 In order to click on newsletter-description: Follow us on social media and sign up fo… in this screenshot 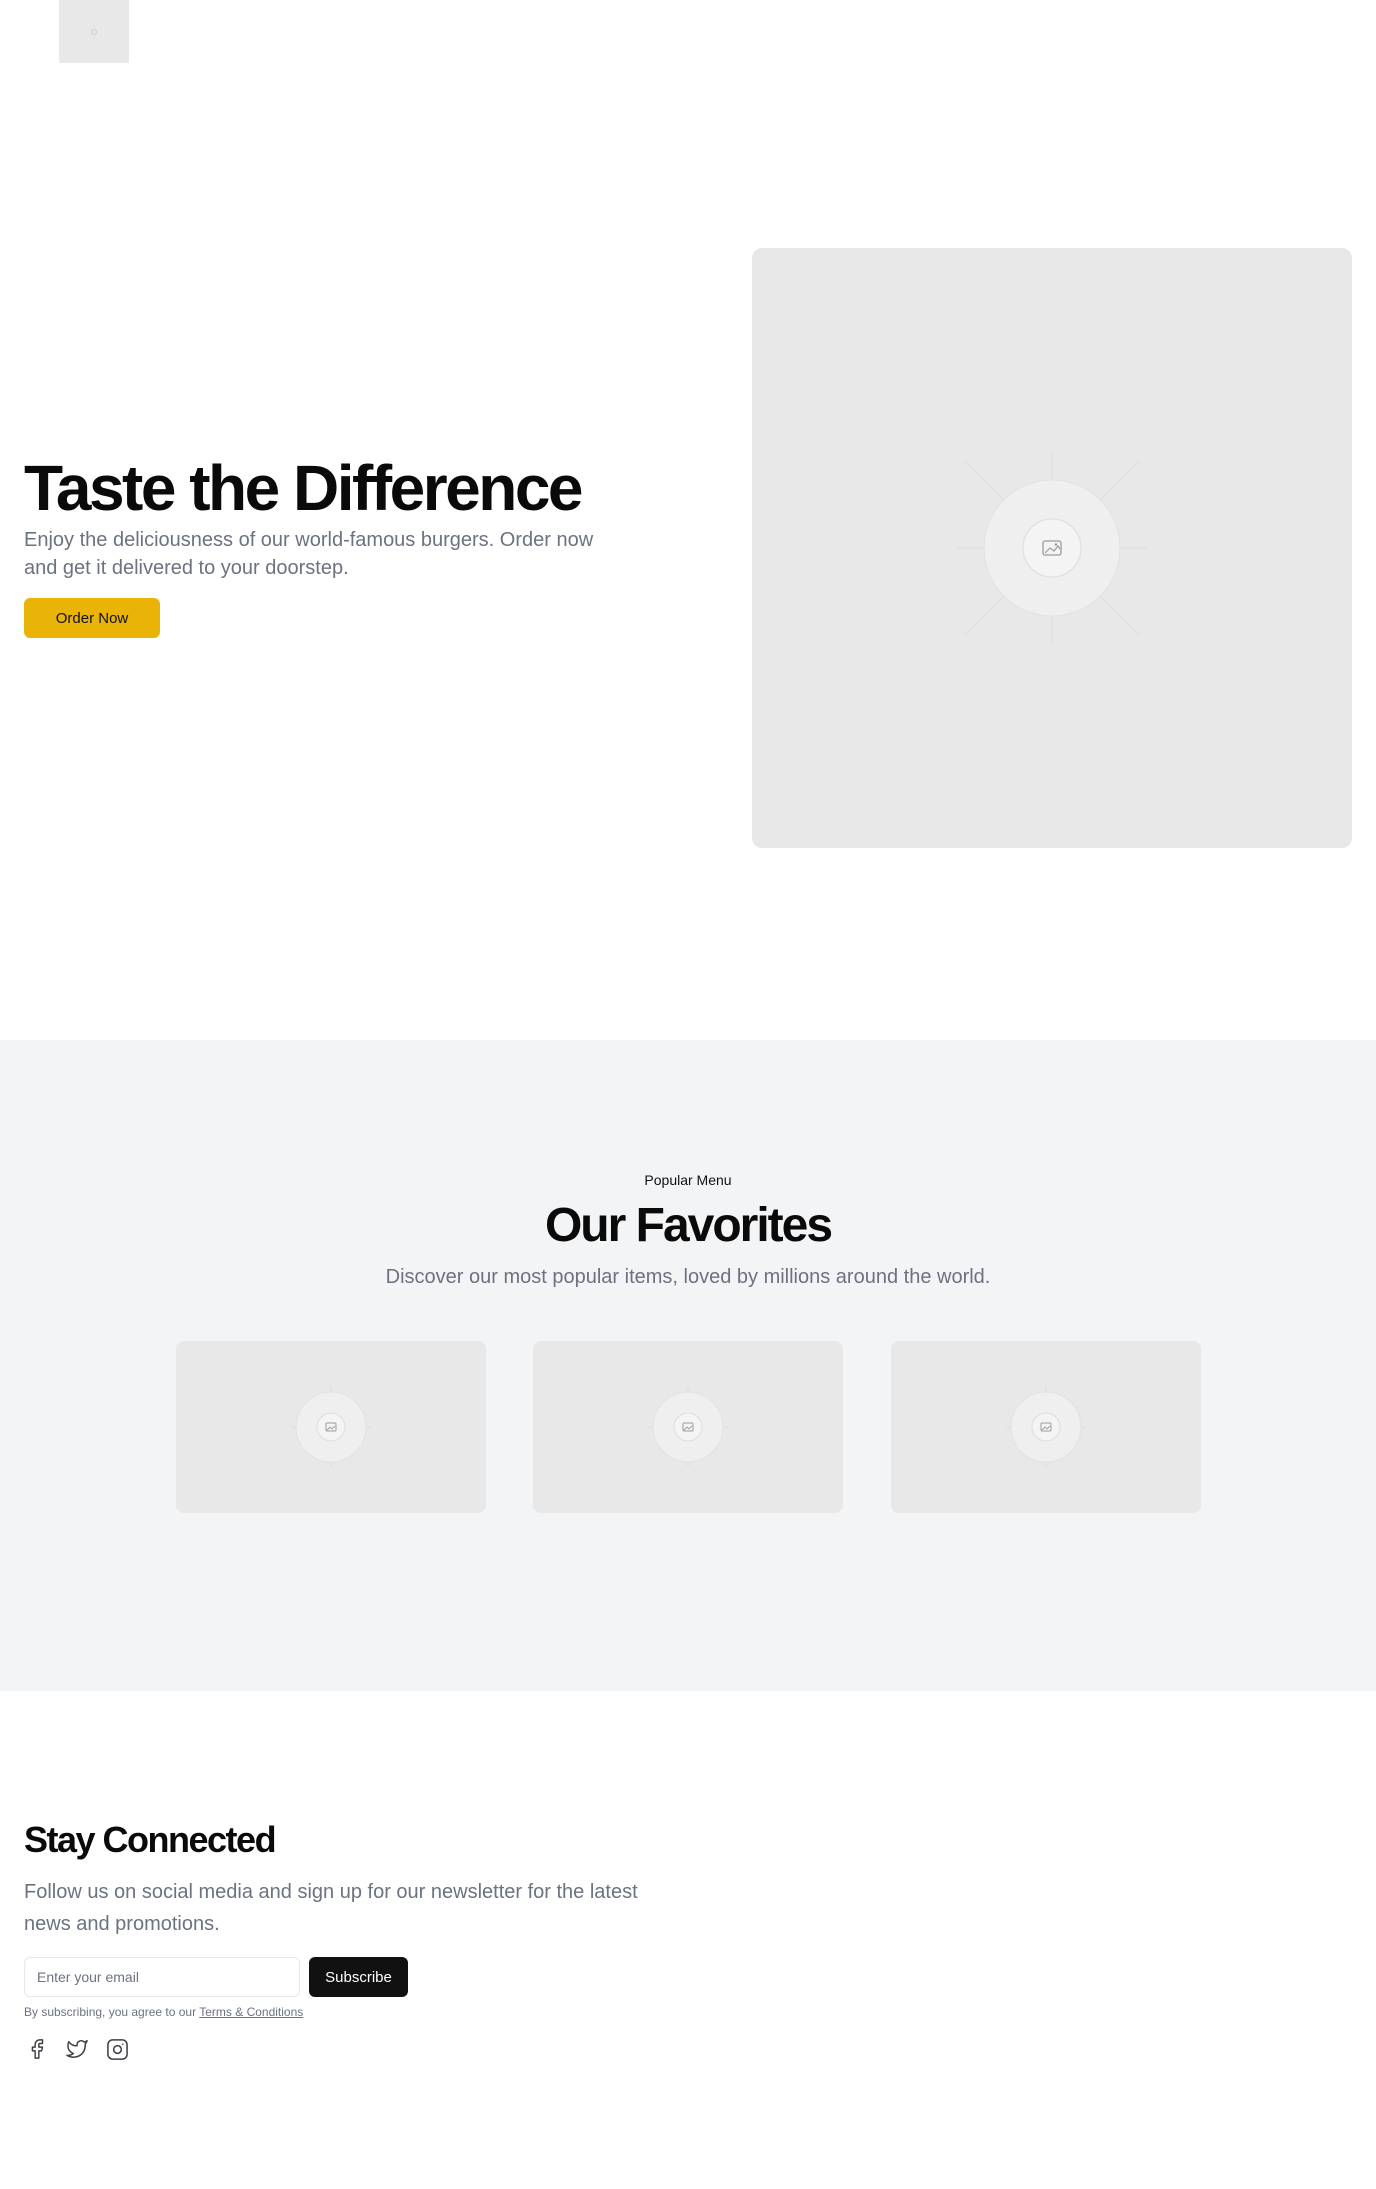, I will do `click(331, 1908)`.